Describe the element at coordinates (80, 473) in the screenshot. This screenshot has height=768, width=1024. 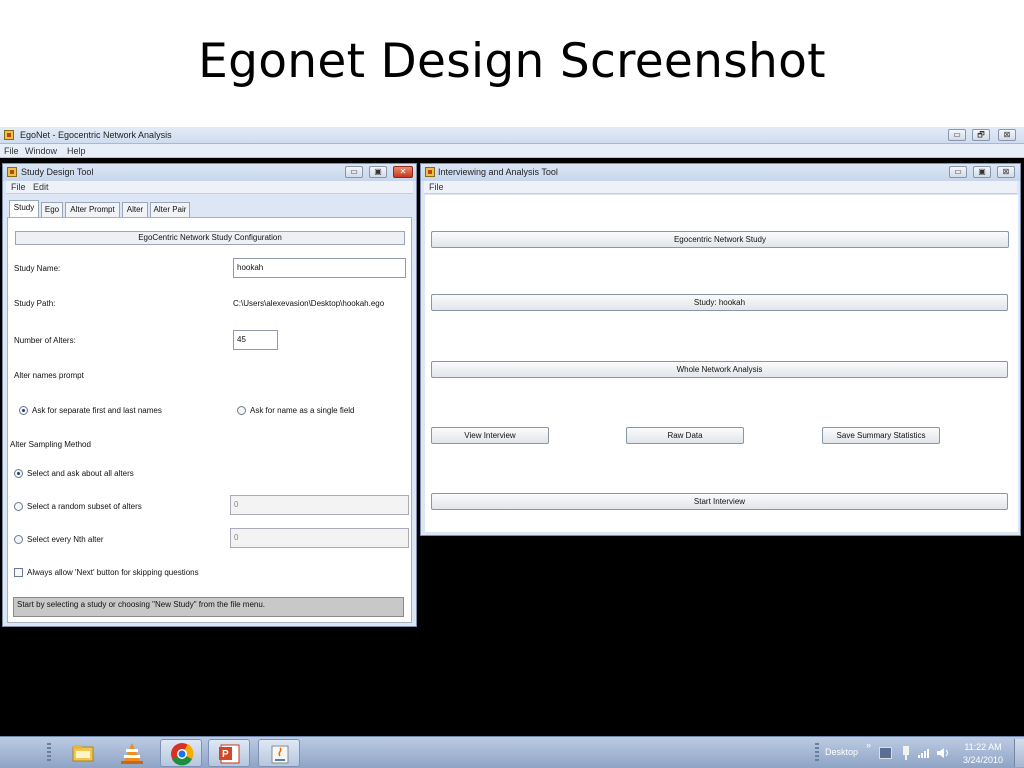
I see `radio-sample-all-label: Select and ask about all alters` at that location.